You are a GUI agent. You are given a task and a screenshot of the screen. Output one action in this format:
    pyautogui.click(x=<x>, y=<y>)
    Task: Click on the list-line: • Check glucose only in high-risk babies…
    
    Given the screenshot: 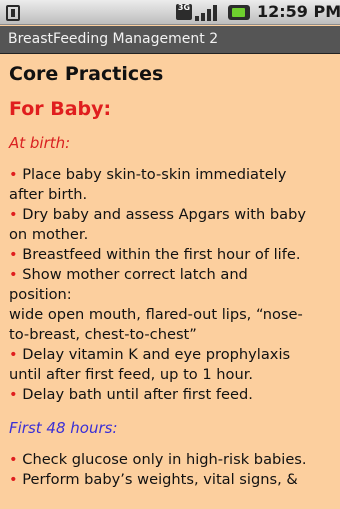 What is the action you would take?
    pyautogui.click(x=171, y=460)
    